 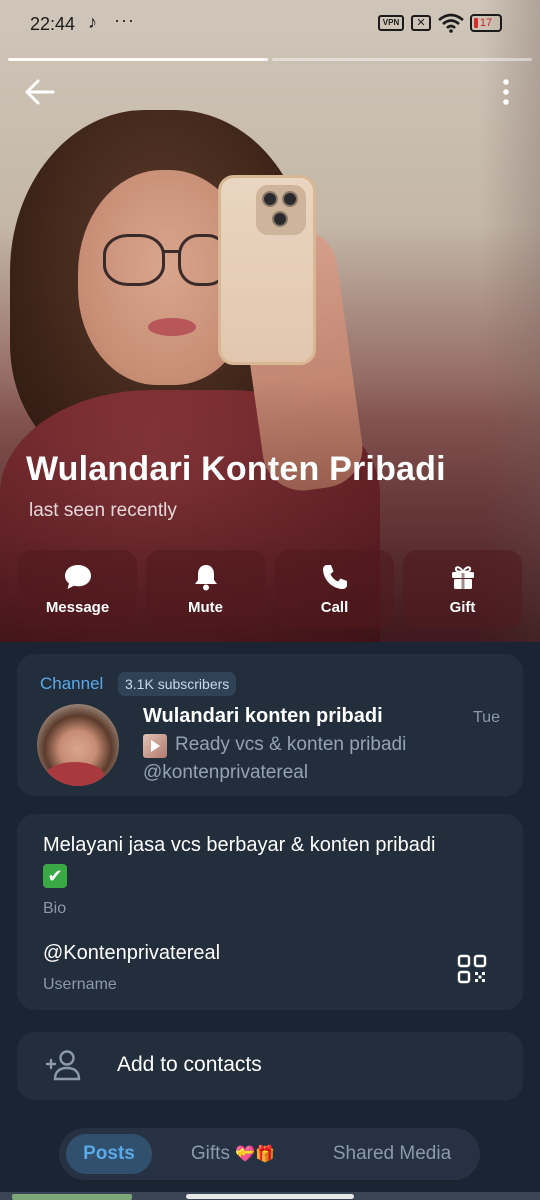 I want to click on profile-name: Wulandari Konten Pribadi, so click(x=236, y=469).